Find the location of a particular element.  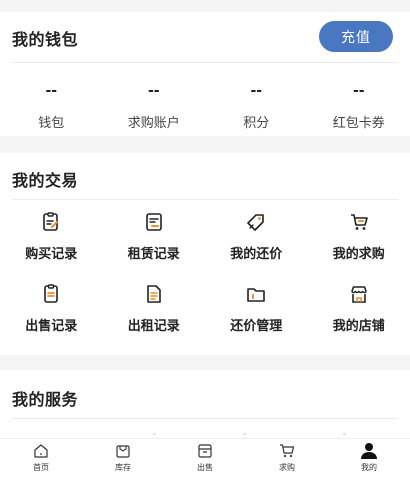

store-icon is located at coordinates (359, 294).